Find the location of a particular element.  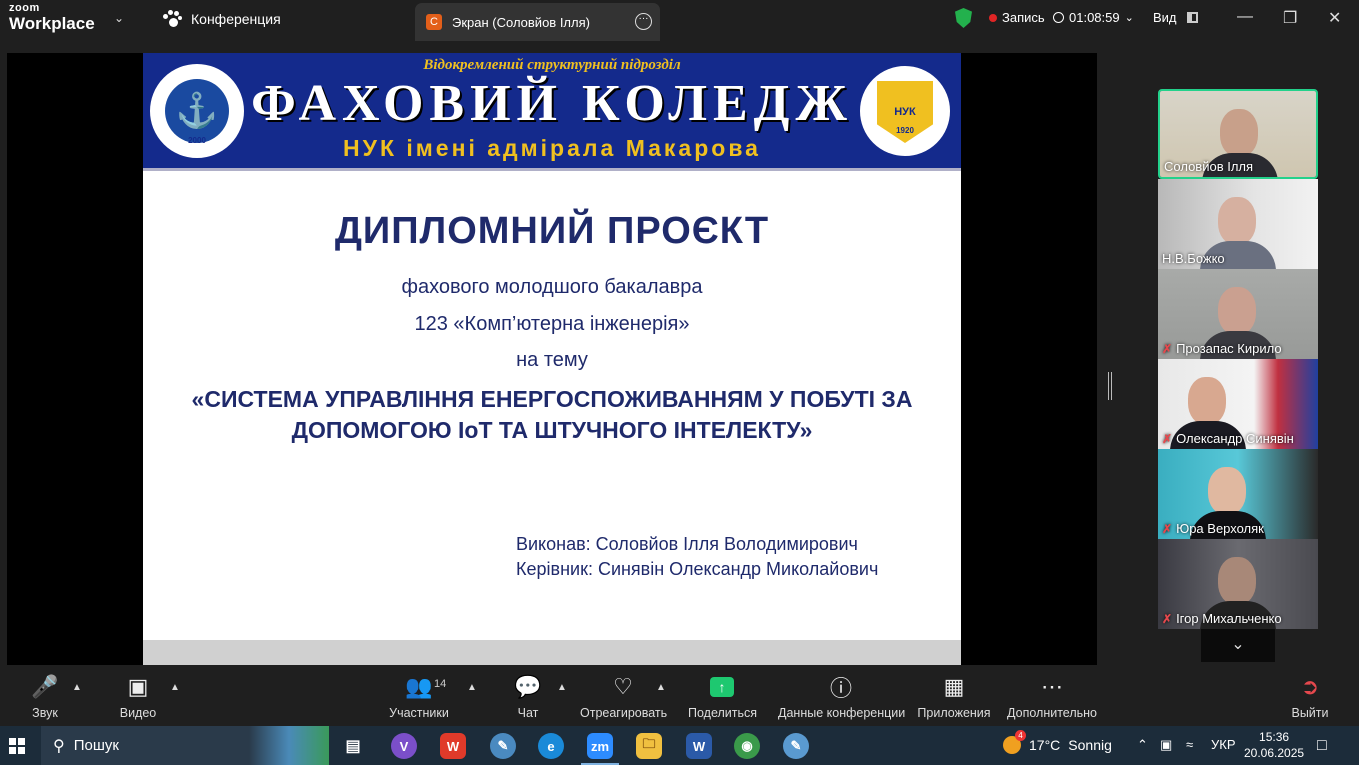

system-clock: 15:36 20.06.2025 is located at coordinates (1274, 745).